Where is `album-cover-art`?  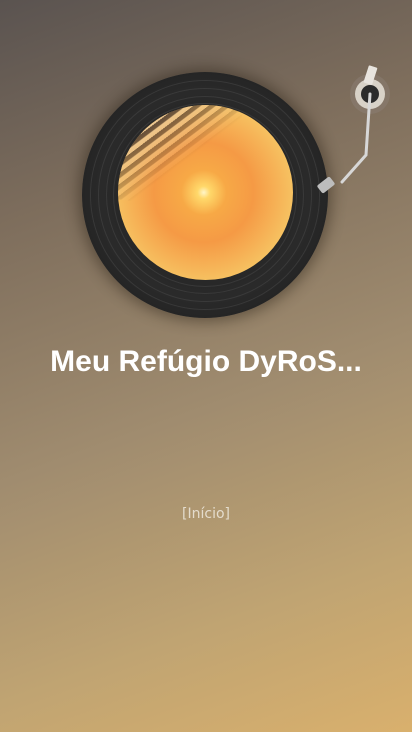
album-cover-art is located at coordinates (205, 192).